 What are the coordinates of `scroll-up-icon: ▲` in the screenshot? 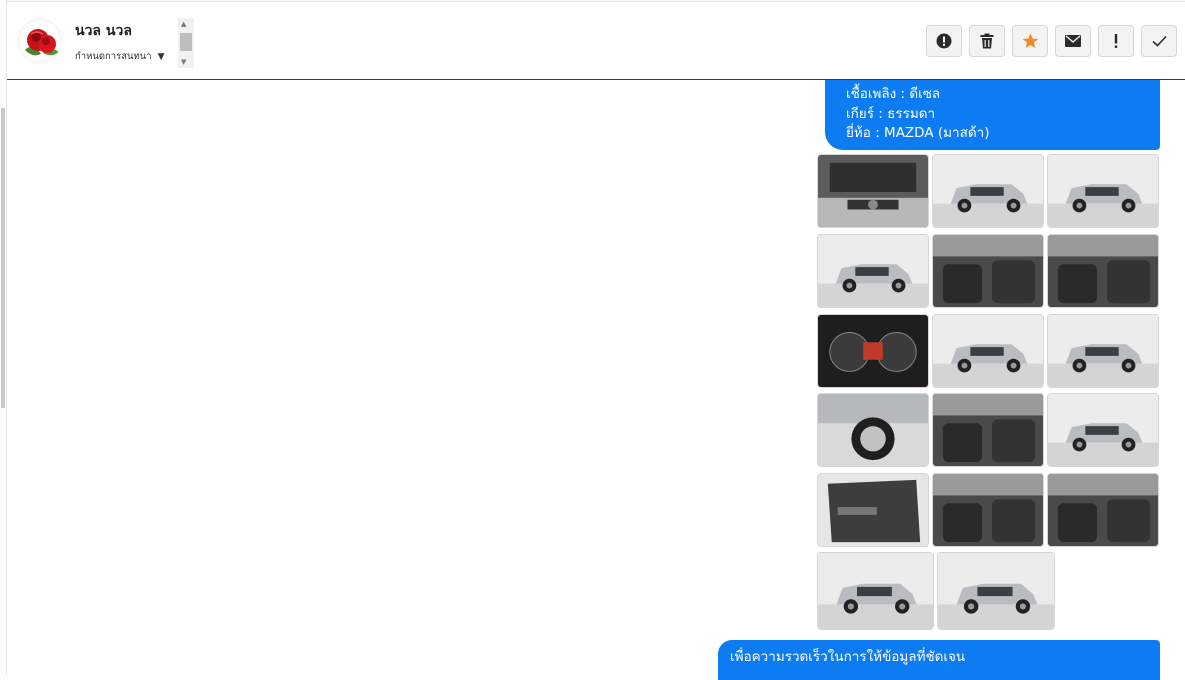 It's located at (183, 24).